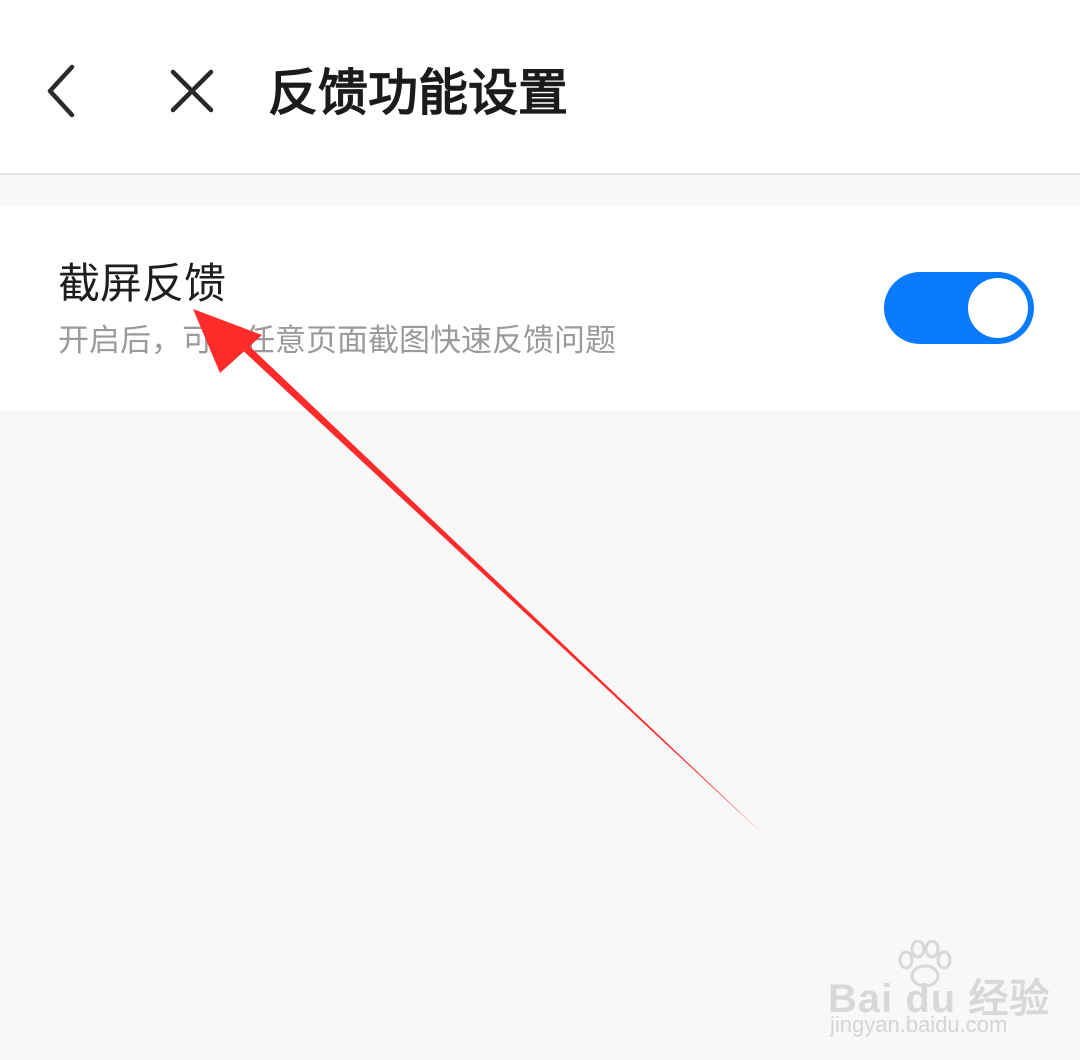 The width and height of the screenshot is (1080, 1060). I want to click on setting-description: 开启后，可在任意页面截图快速反馈问题, so click(337, 341).